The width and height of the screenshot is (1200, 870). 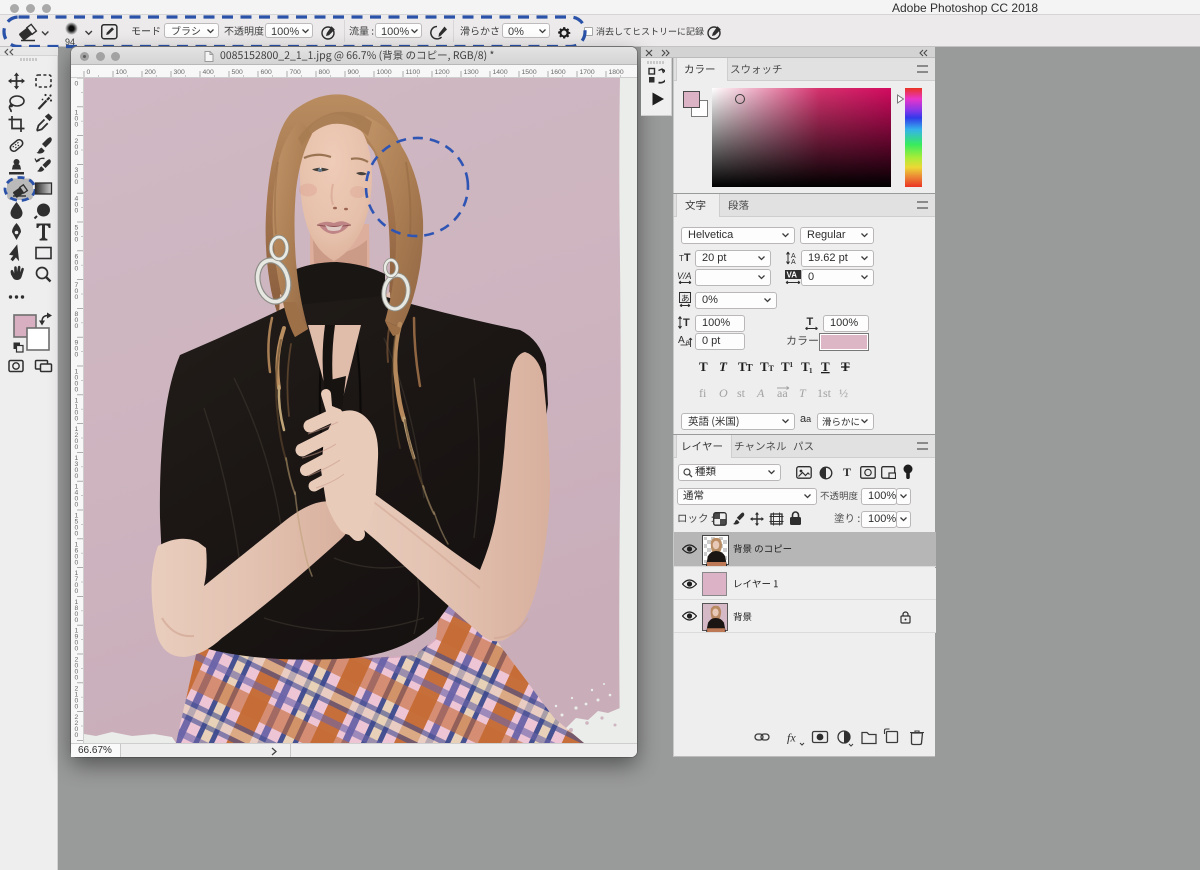 I want to click on svg-text: 100, so click(x=122, y=72).